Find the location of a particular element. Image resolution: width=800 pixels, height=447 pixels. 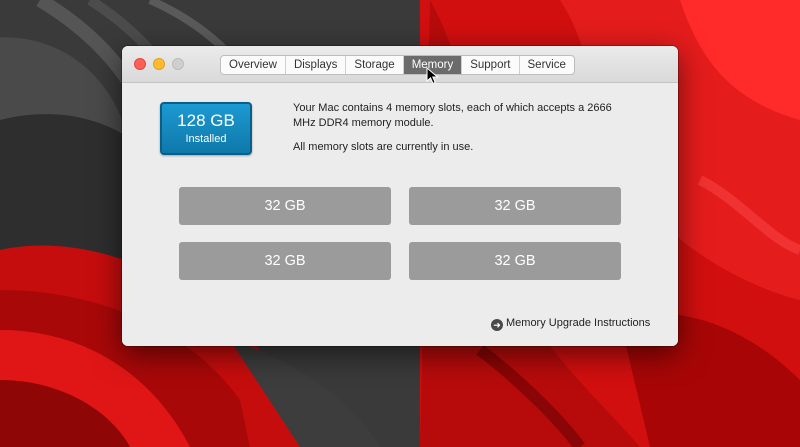

zoom-window-button is located at coordinates (178, 64).